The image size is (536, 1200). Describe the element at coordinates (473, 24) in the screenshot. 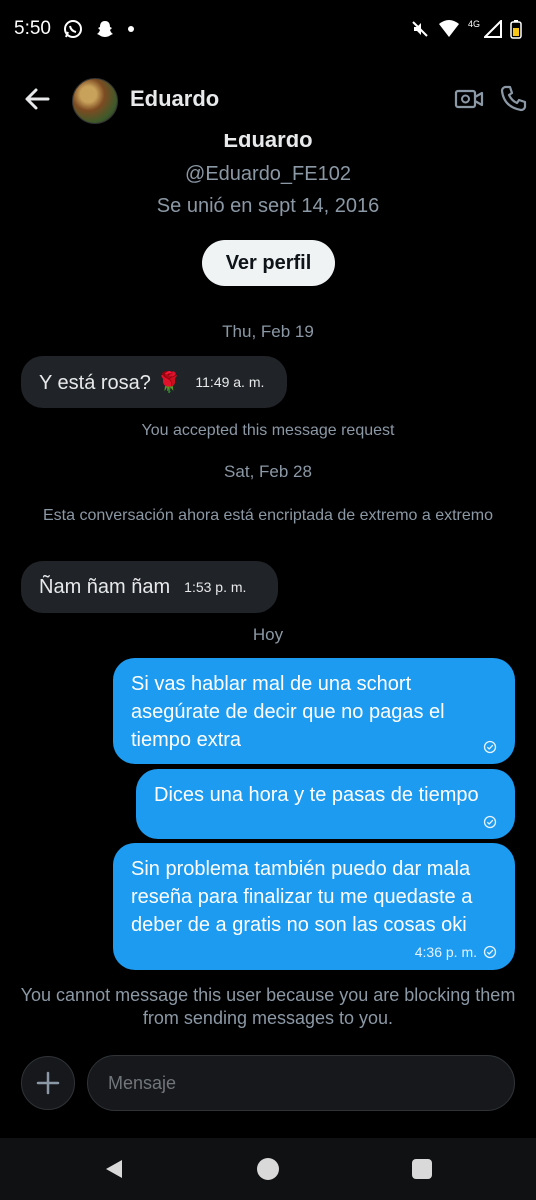

I see `network-type: 4G` at that location.